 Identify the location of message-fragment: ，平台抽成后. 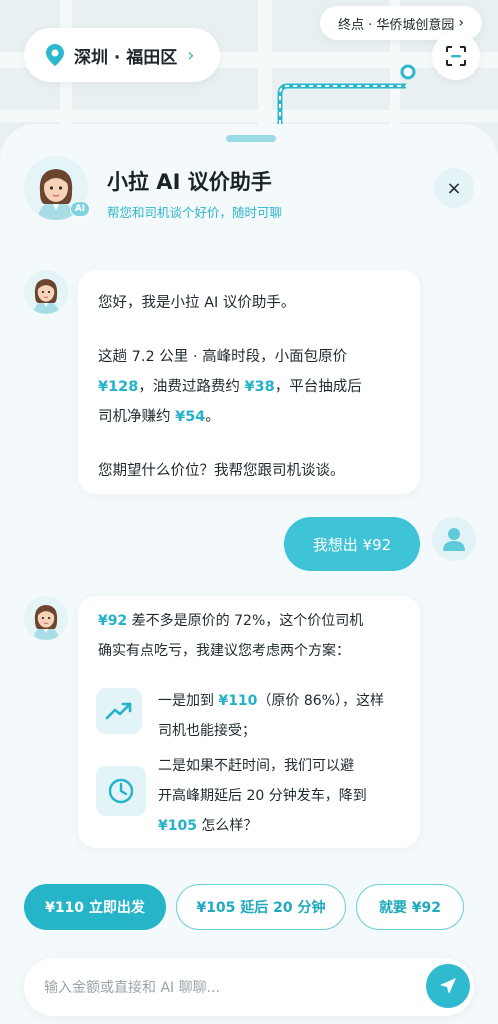
(318, 387).